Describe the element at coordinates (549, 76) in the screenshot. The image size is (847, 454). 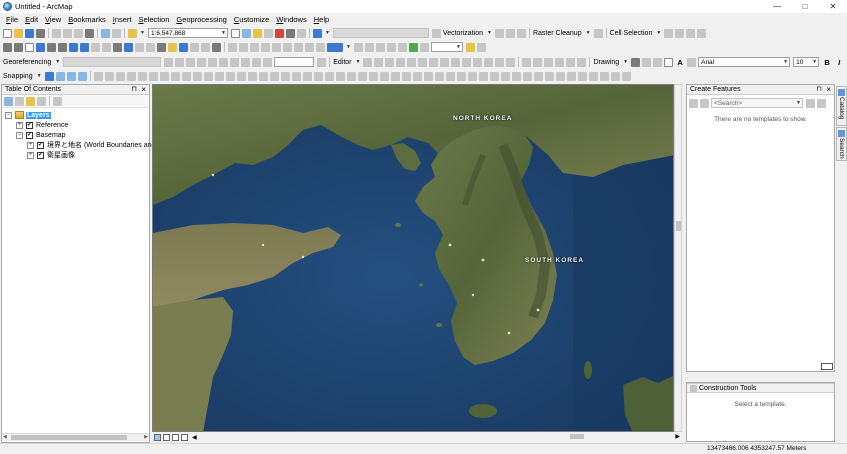
I see `snapping-option-42-icon` at that location.